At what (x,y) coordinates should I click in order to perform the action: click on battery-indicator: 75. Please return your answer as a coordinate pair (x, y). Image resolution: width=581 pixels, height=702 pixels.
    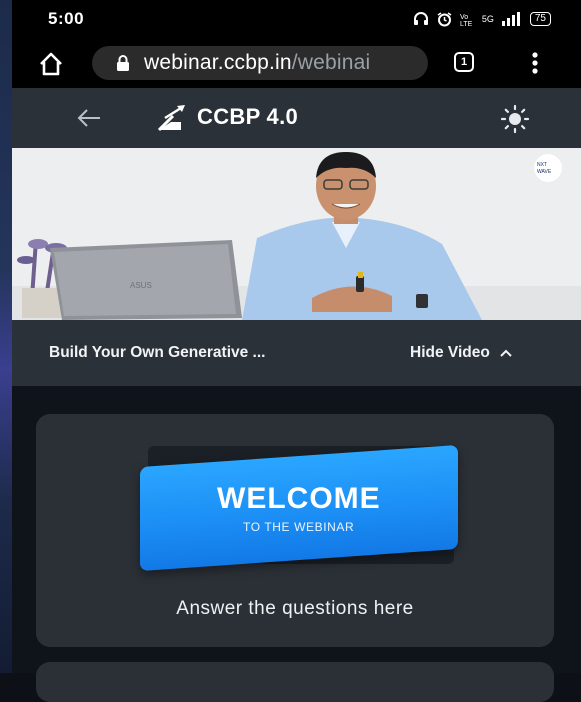
    Looking at the image, I should click on (540, 19).